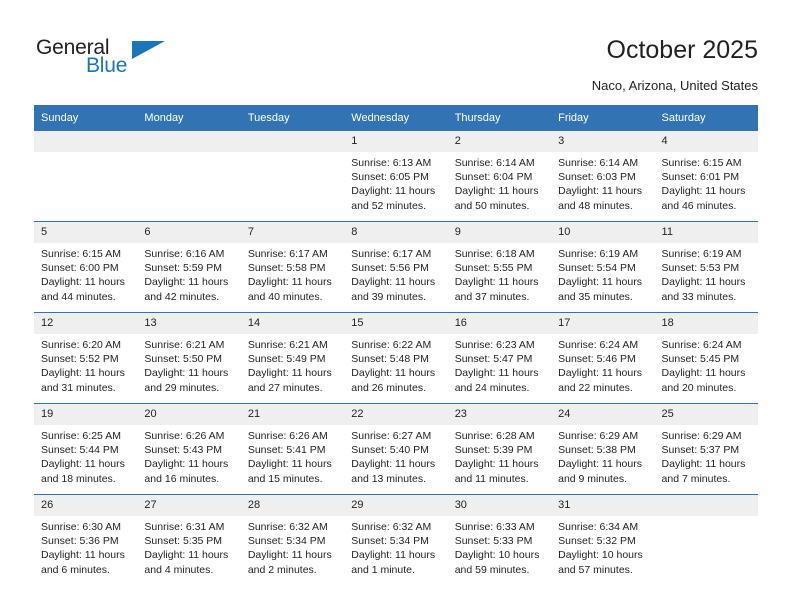 The width and height of the screenshot is (792, 612). Describe the element at coordinates (499, 323) in the screenshot. I see `day-number: 16` at that location.